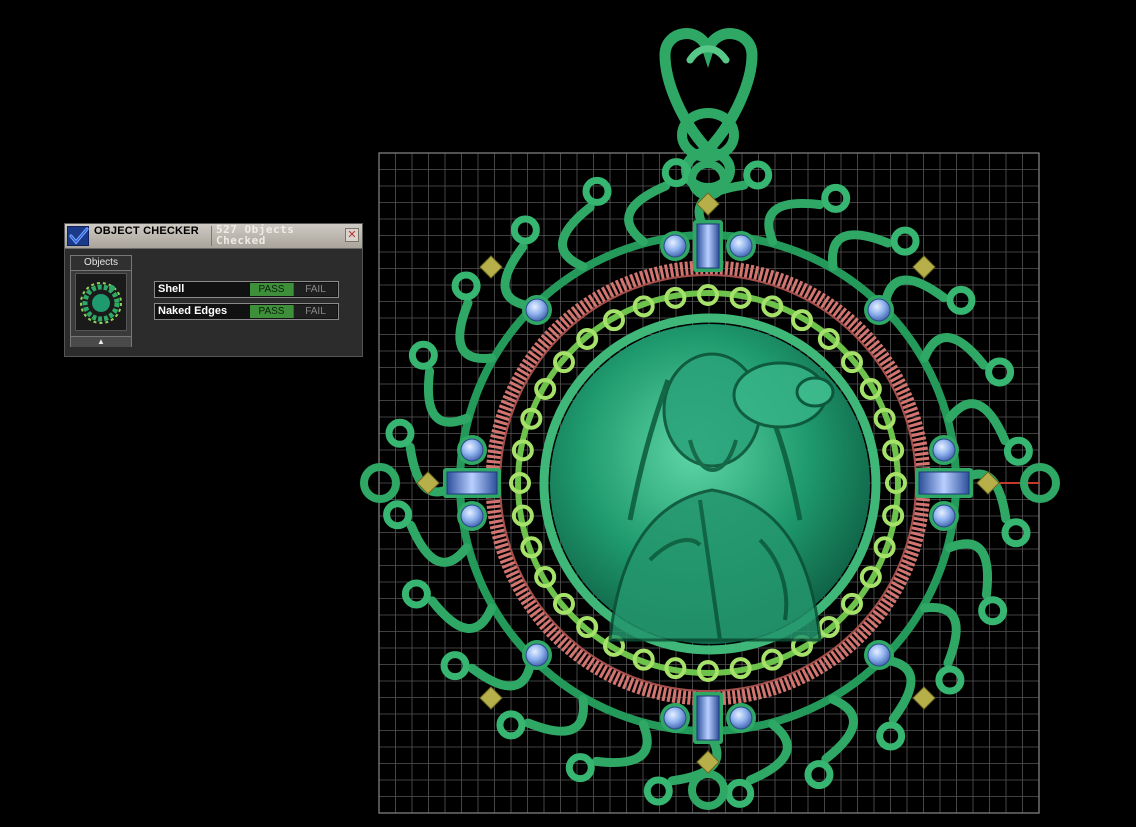 The height and width of the screenshot is (827, 1136). What do you see at coordinates (241, 240) in the screenshot?
I see `count-line-2: Checked` at bounding box center [241, 240].